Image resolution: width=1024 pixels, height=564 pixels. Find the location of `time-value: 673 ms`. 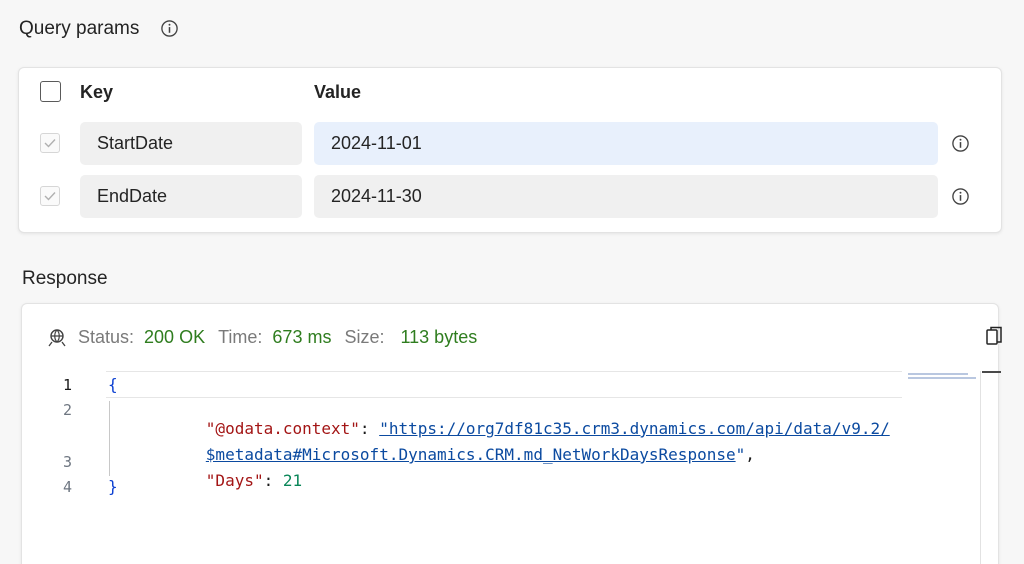

time-value: 673 ms is located at coordinates (302, 337).